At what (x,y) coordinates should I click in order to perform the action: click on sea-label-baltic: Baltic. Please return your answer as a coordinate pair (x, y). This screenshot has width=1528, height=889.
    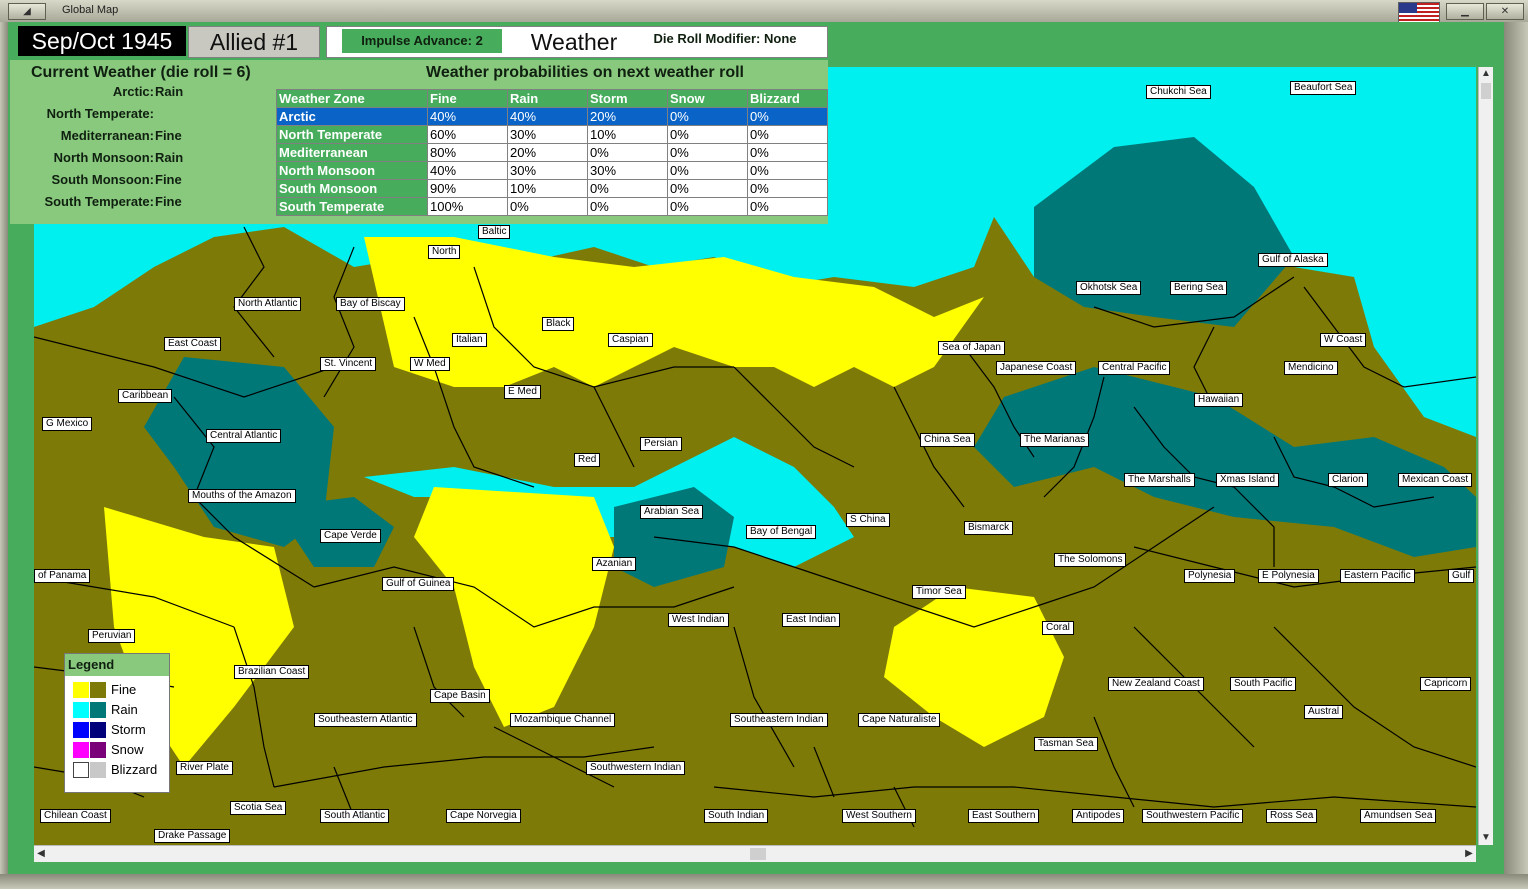
    Looking at the image, I should click on (494, 232).